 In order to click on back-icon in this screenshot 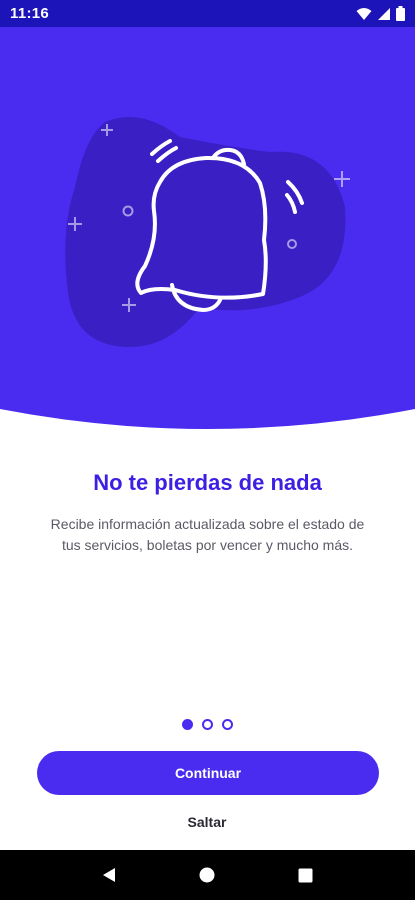, I will do `click(109, 875)`.